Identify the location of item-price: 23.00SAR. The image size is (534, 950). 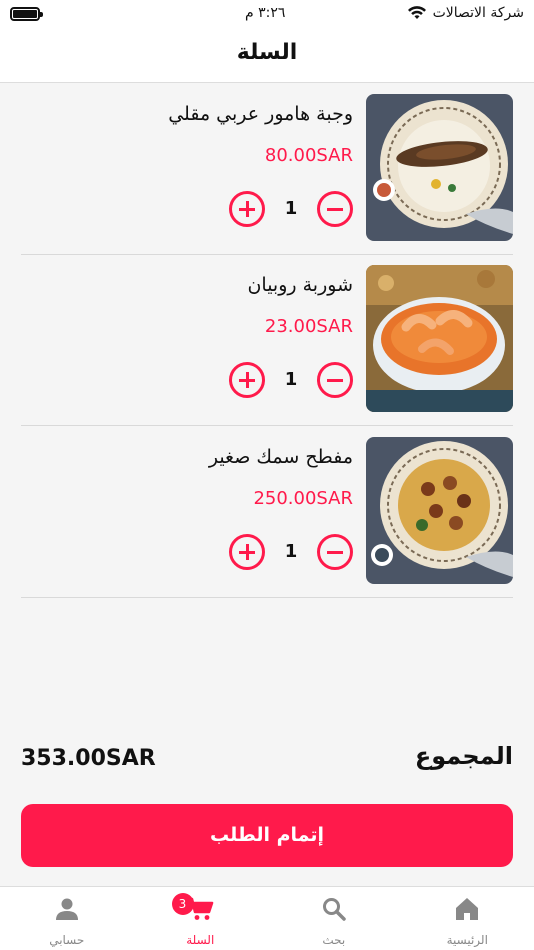
(308, 326).